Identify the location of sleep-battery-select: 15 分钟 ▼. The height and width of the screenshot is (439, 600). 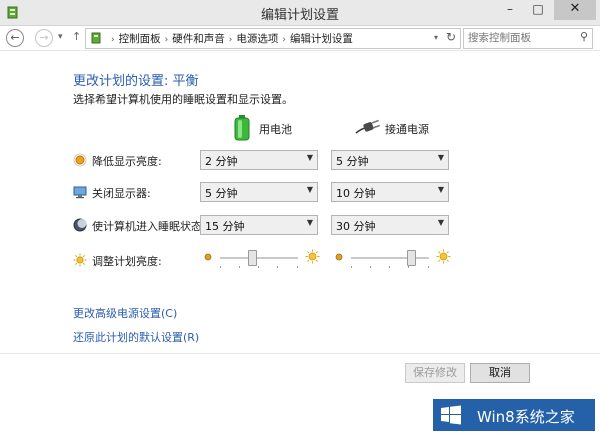
(259, 225).